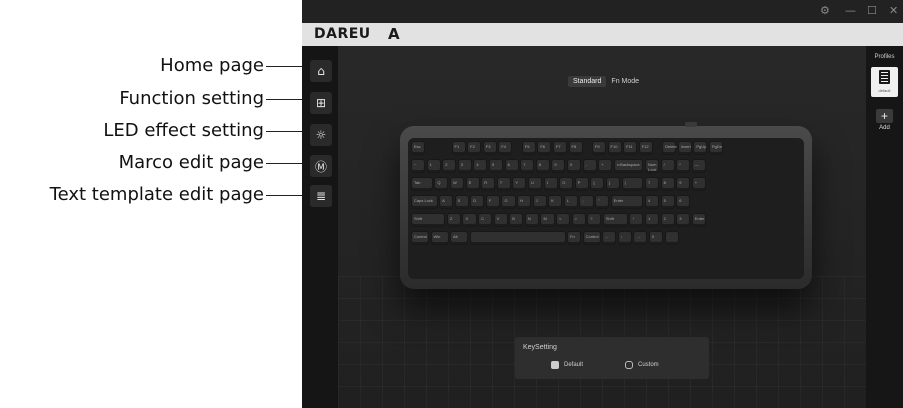 The height and width of the screenshot is (408, 903). I want to click on keyboard-key: Win, so click(439, 238).